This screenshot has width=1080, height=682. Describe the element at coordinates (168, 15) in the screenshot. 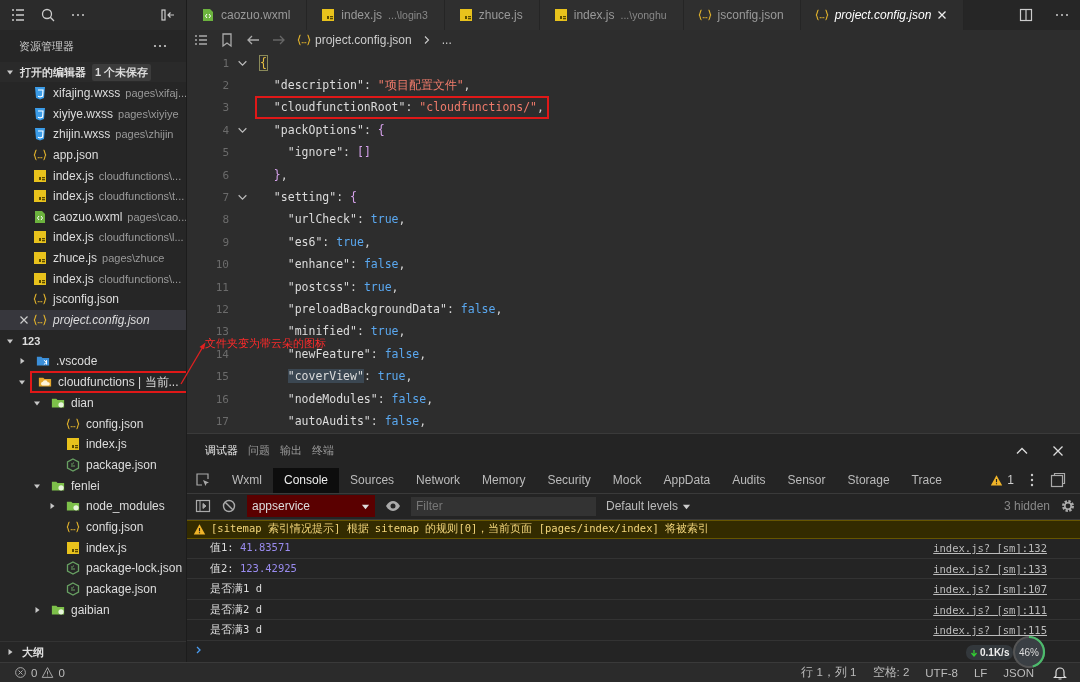

I see `collapse-sidebar-icon` at that location.